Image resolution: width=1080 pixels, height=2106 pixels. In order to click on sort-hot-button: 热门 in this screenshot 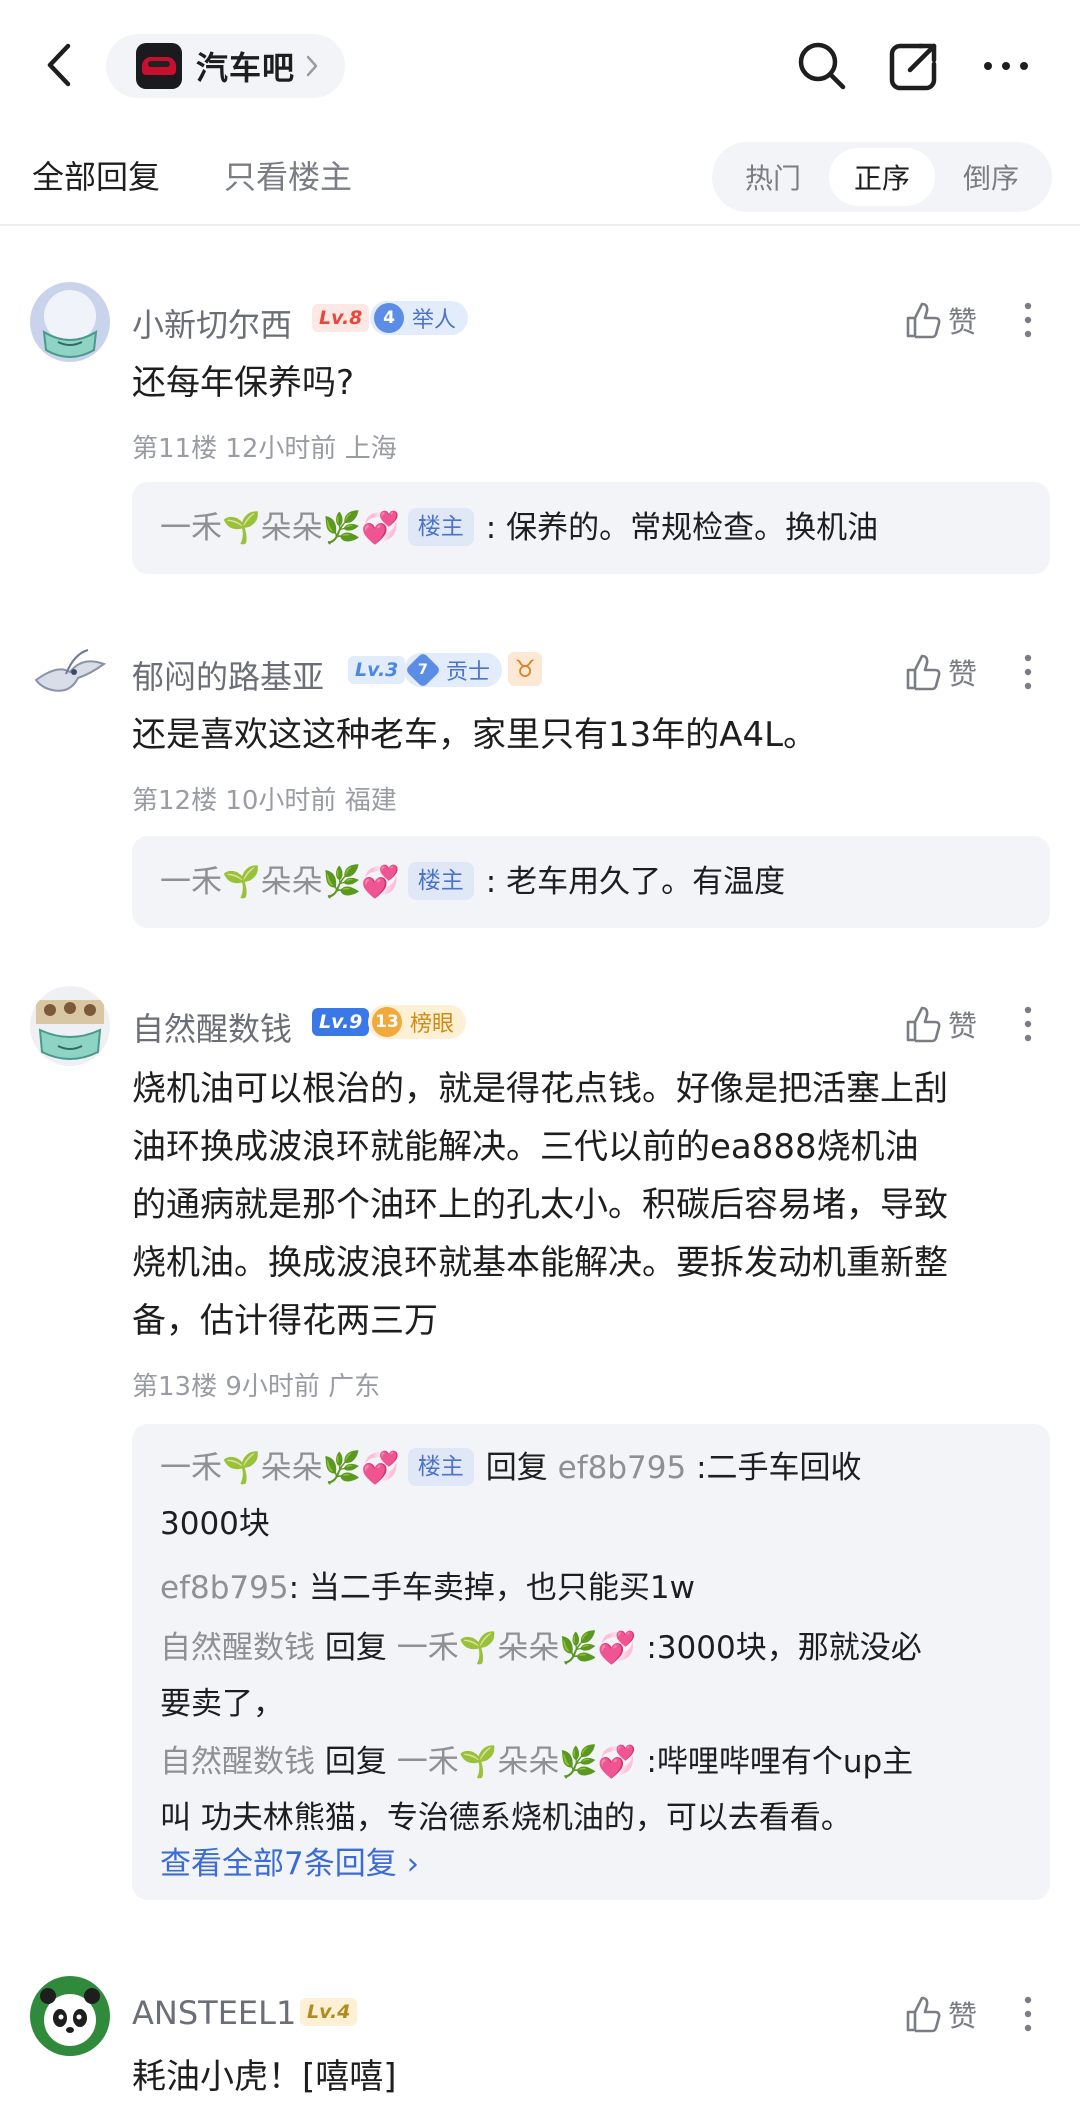, I will do `click(773, 177)`.